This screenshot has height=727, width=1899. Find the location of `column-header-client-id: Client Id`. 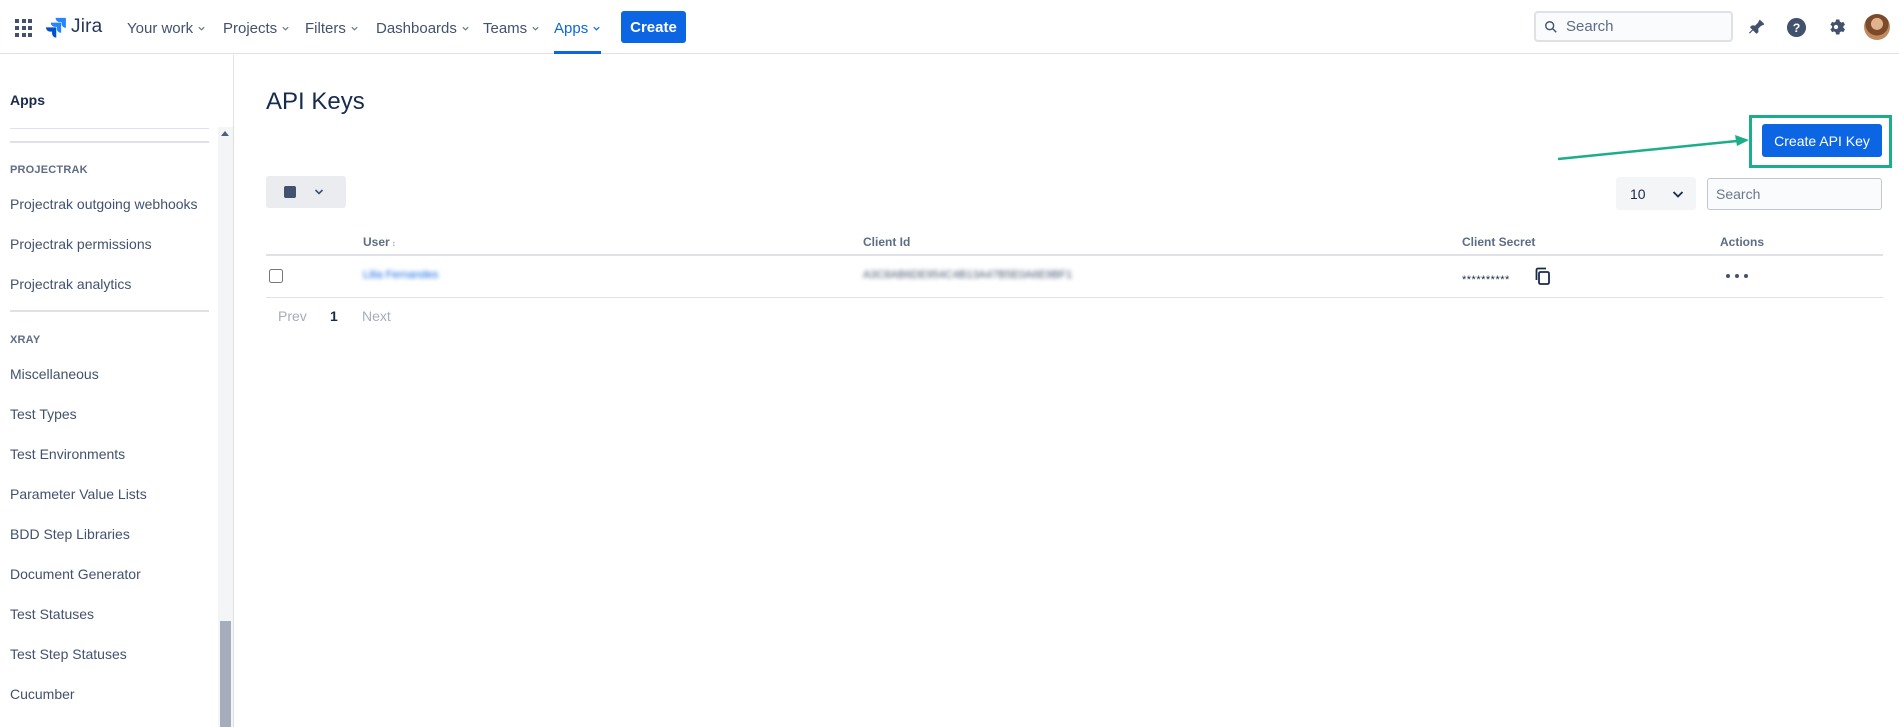

column-header-client-id: Client Id is located at coordinates (887, 242).